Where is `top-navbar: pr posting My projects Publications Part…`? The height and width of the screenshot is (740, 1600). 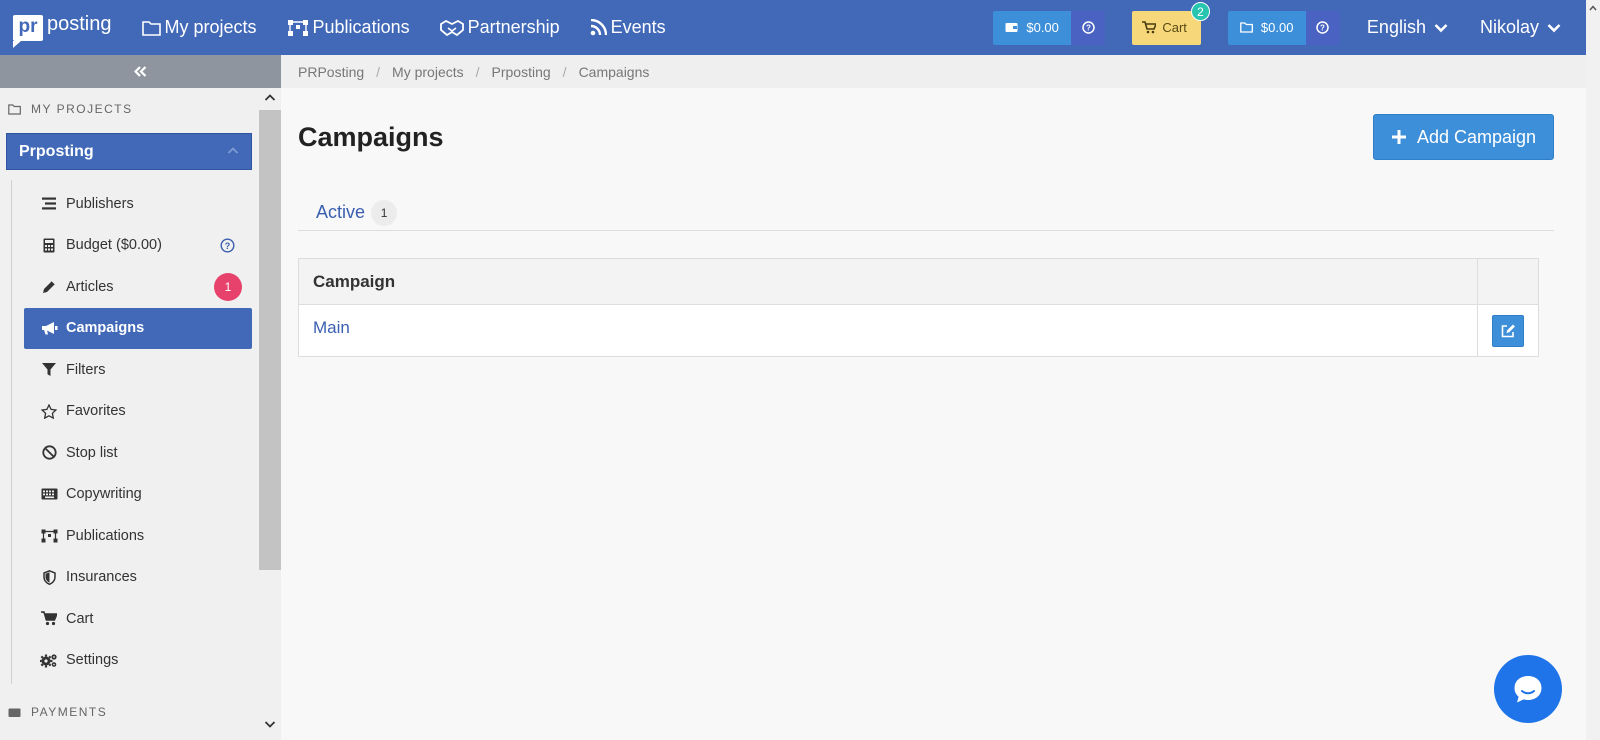
top-navbar: pr posting My projects Publications Part… is located at coordinates (793, 27).